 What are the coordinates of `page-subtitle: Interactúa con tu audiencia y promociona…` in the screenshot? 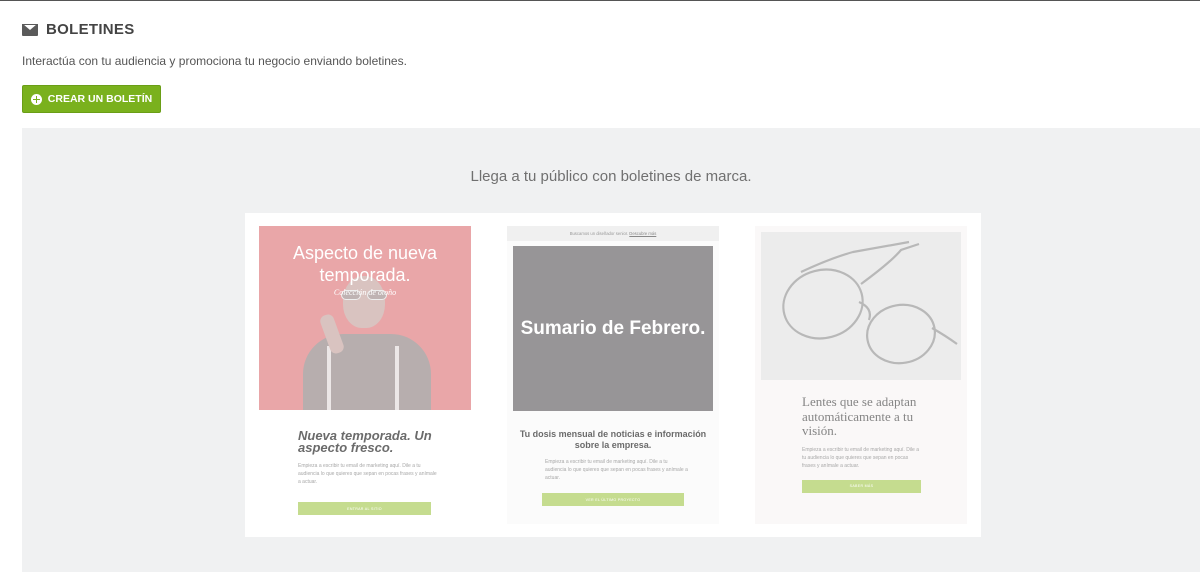 It's located at (214, 61).